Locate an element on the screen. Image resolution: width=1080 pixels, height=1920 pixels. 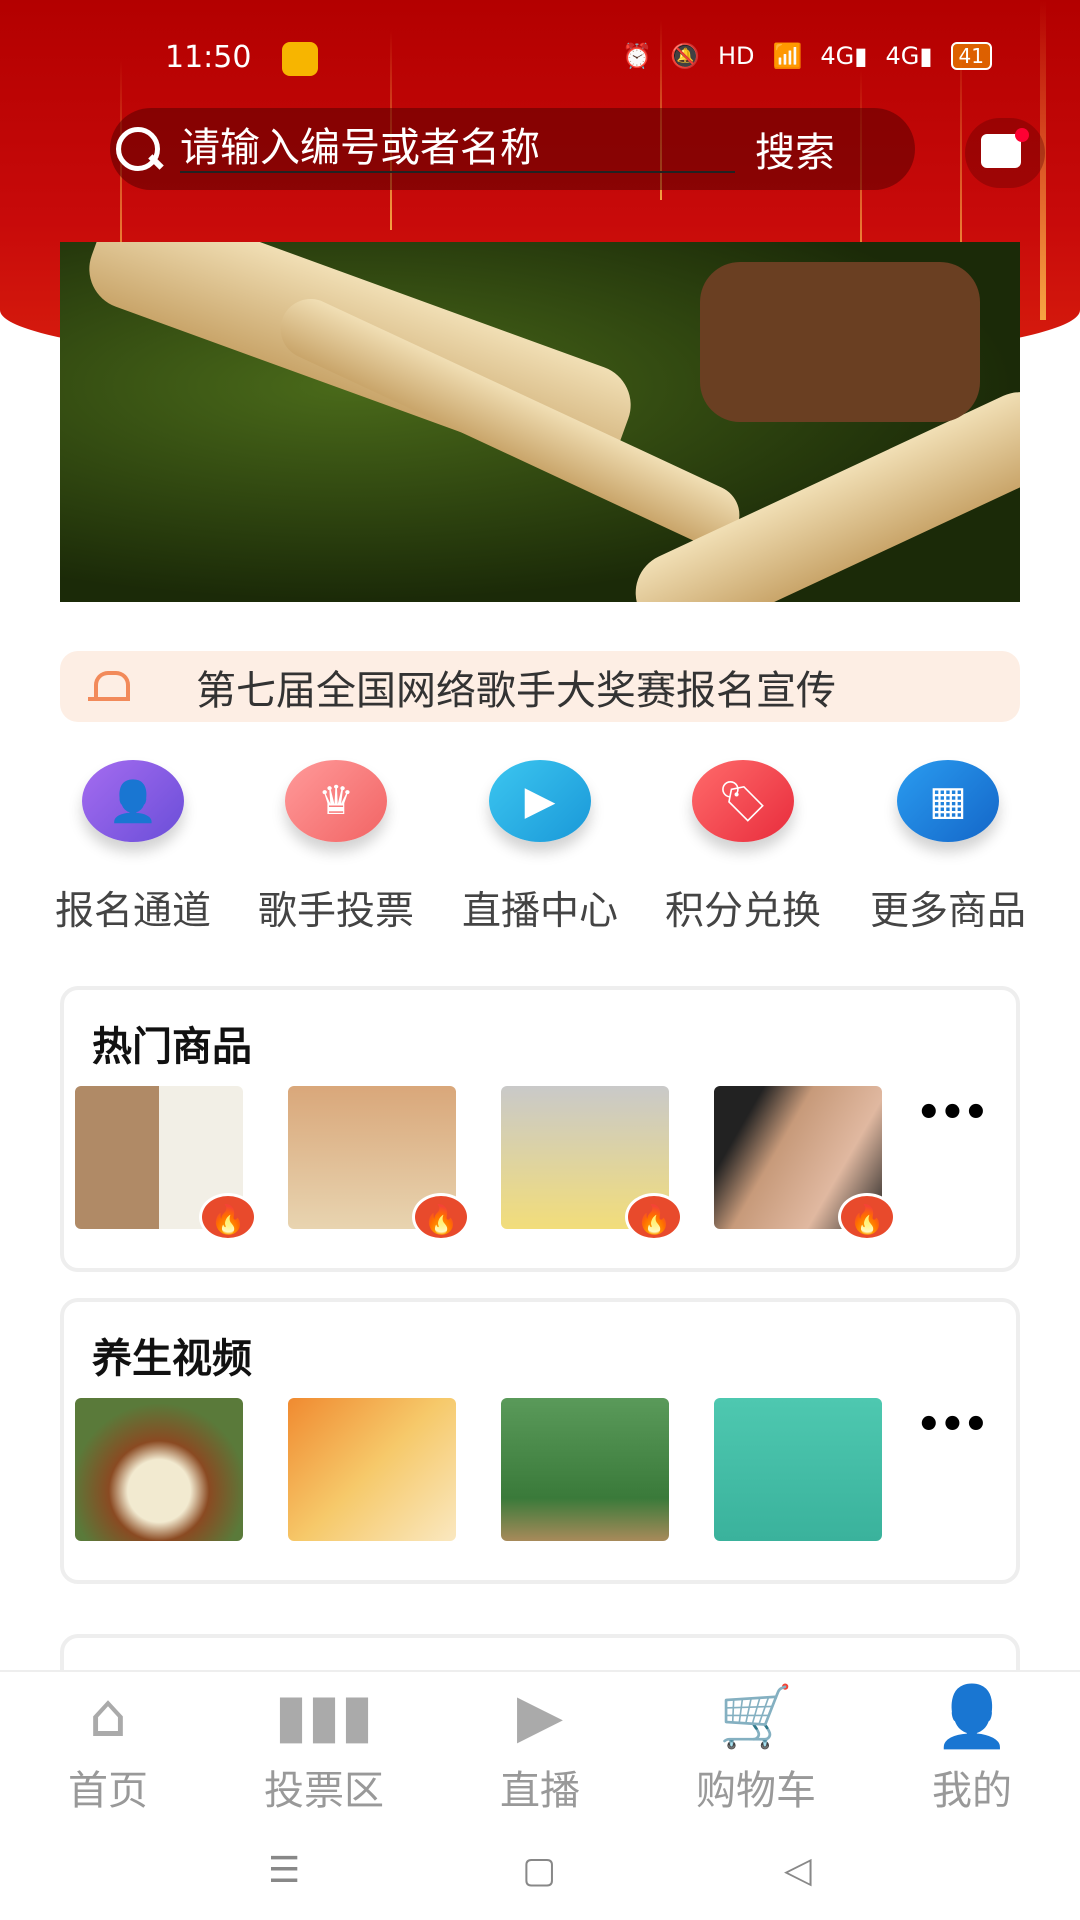
notice-text: 第七届全国网络歌手大奖赛报名宣传 is located at coordinates (516, 690).